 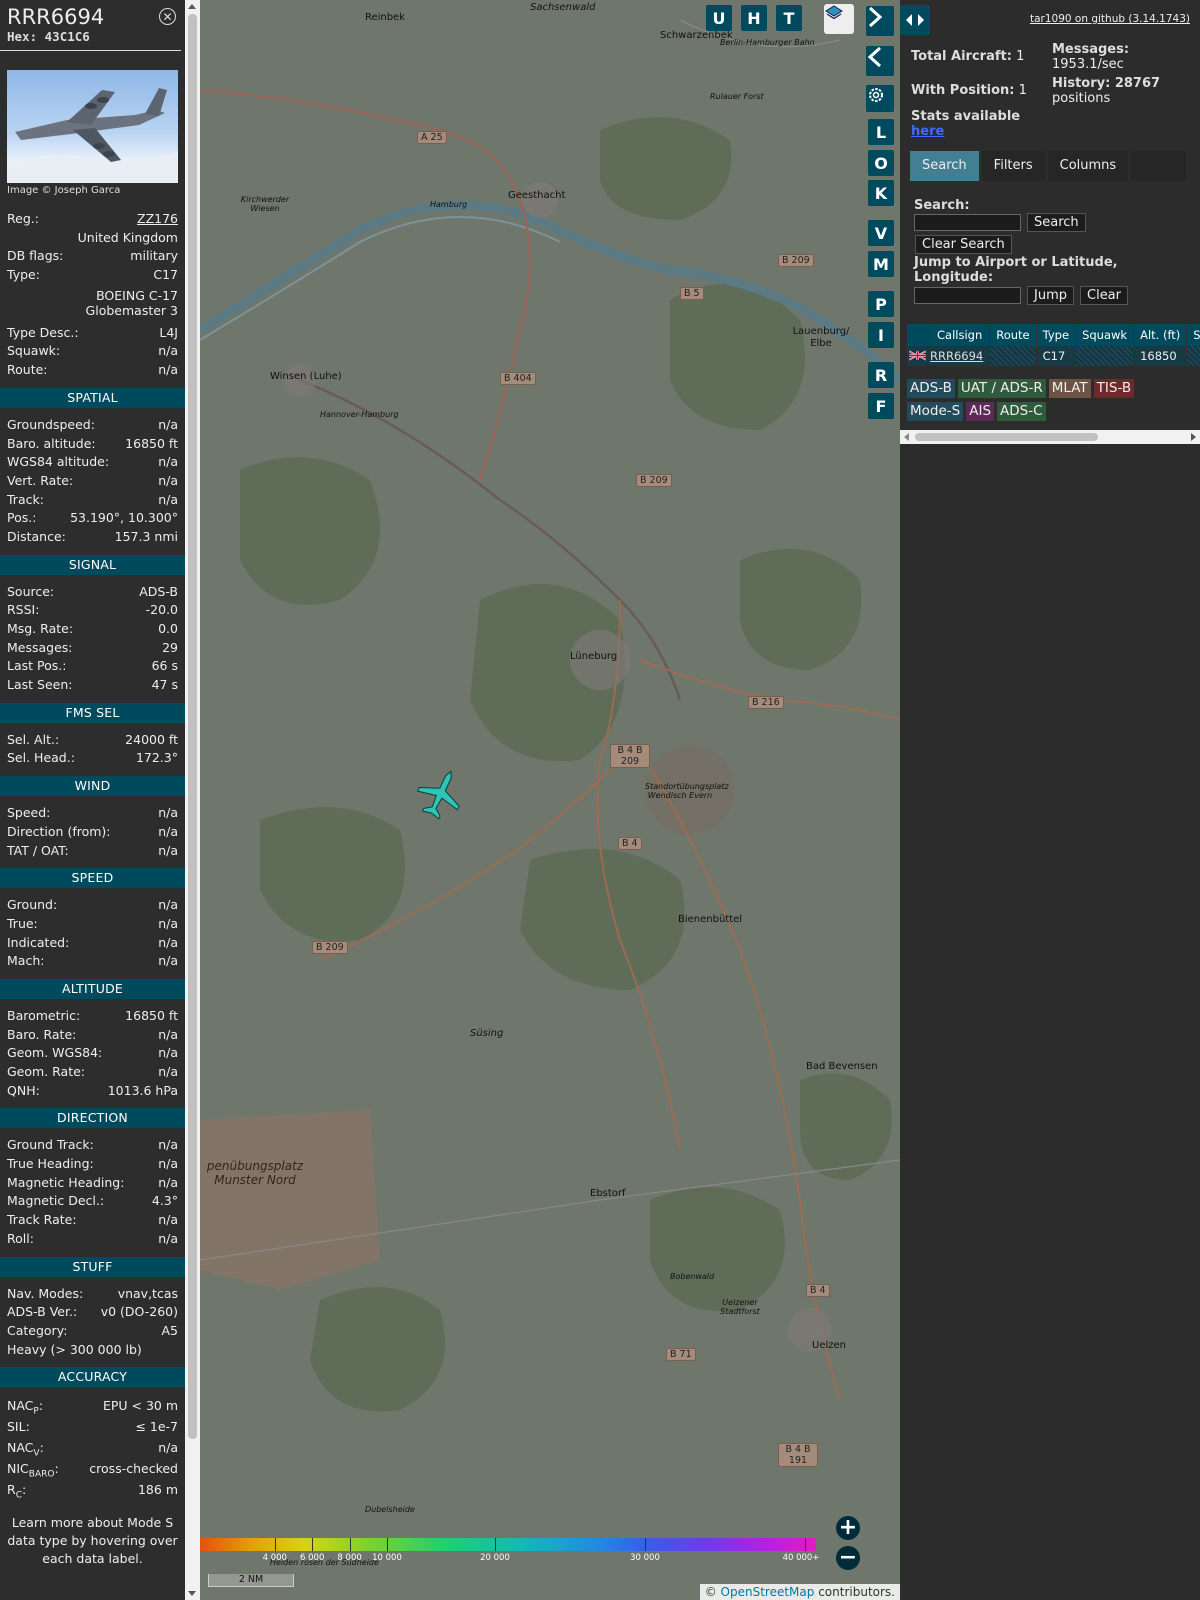 What do you see at coordinates (1105, 335) in the screenshot?
I see `table-header-squawk: Squawk` at bounding box center [1105, 335].